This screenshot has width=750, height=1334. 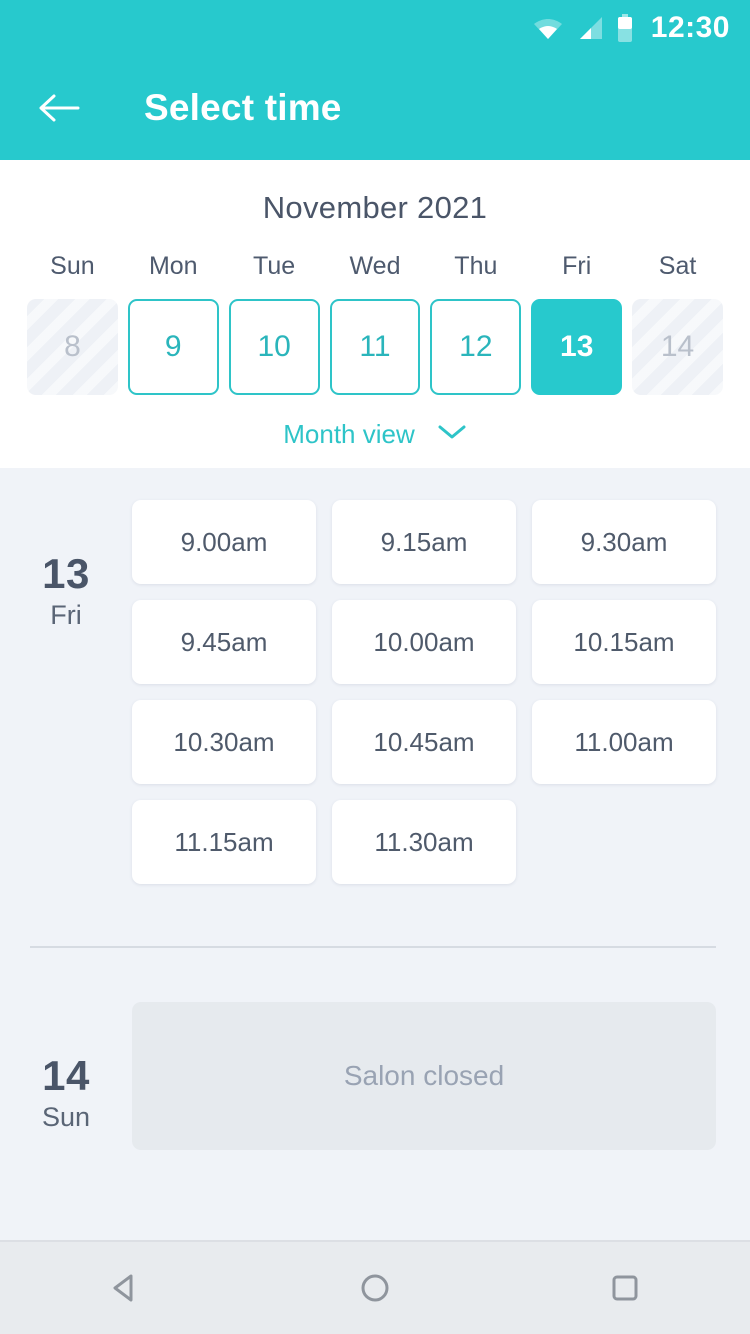 I want to click on day-cell-12: 12, so click(x=476, y=347).